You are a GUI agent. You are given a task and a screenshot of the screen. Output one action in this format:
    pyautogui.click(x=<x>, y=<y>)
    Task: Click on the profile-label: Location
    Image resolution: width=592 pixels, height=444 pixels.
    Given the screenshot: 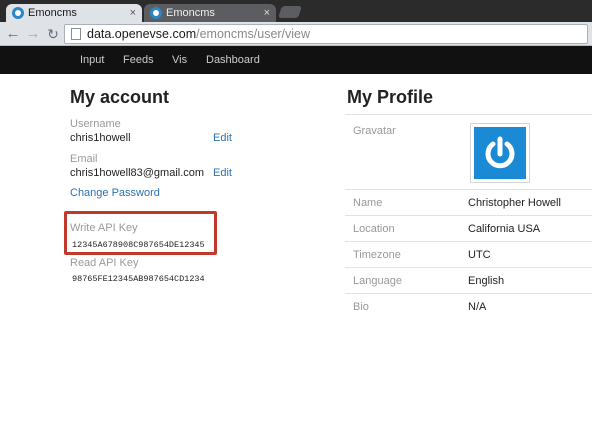 What is the action you would take?
    pyautogui.click(x=374, y=229)
    